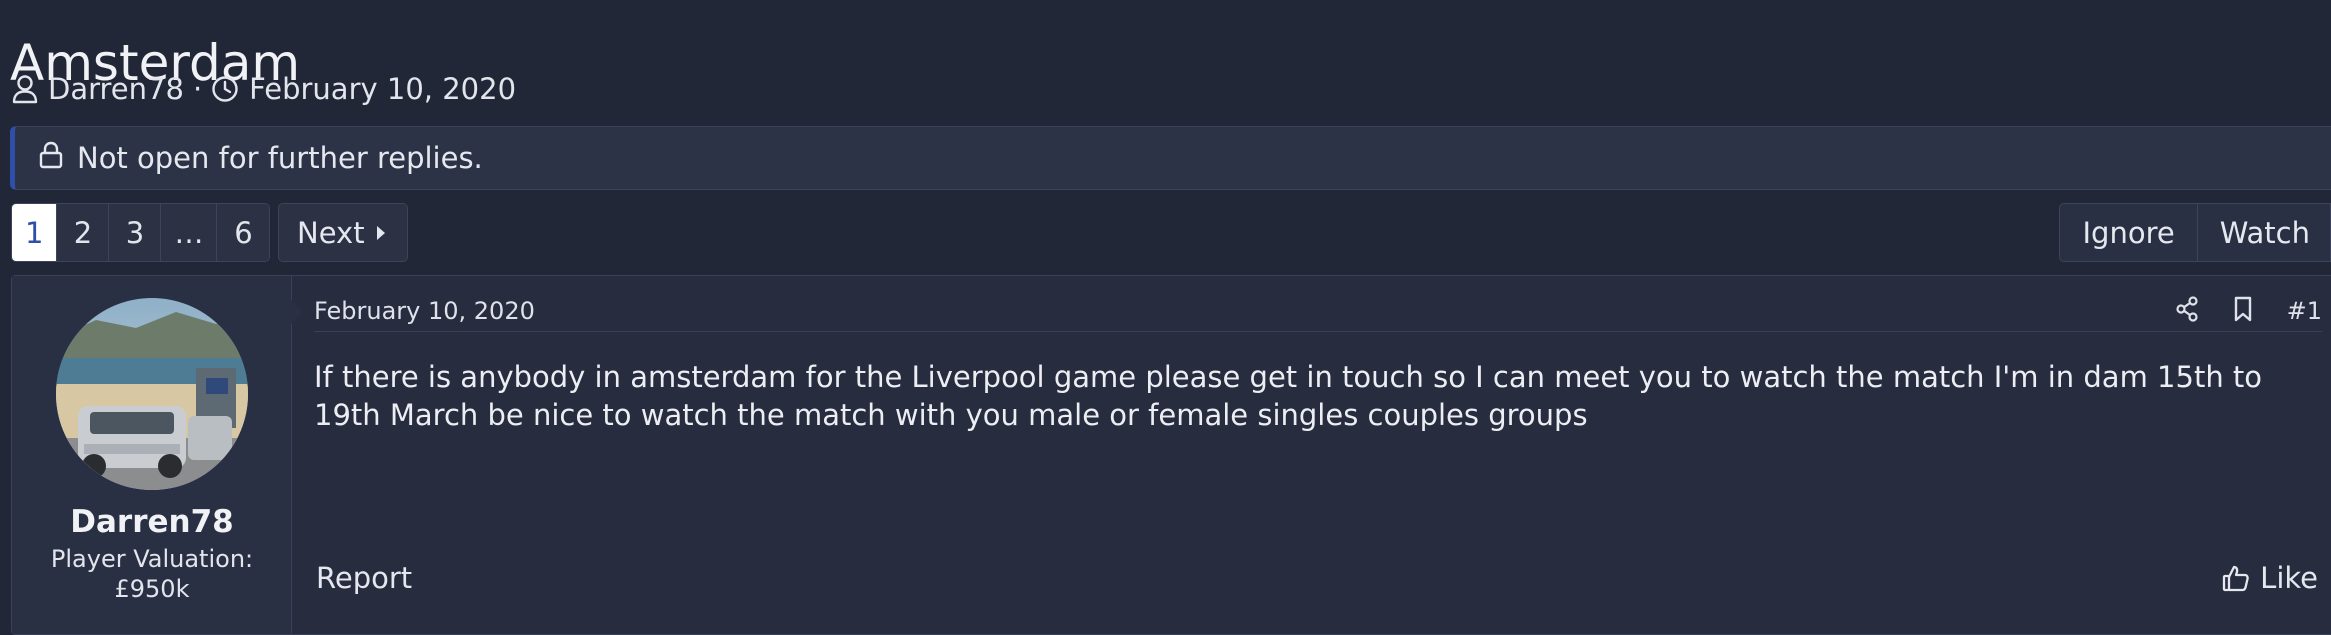  I want to click on post-user-cell: Darren78 Player Valuation: £950k, so click(157, 455).